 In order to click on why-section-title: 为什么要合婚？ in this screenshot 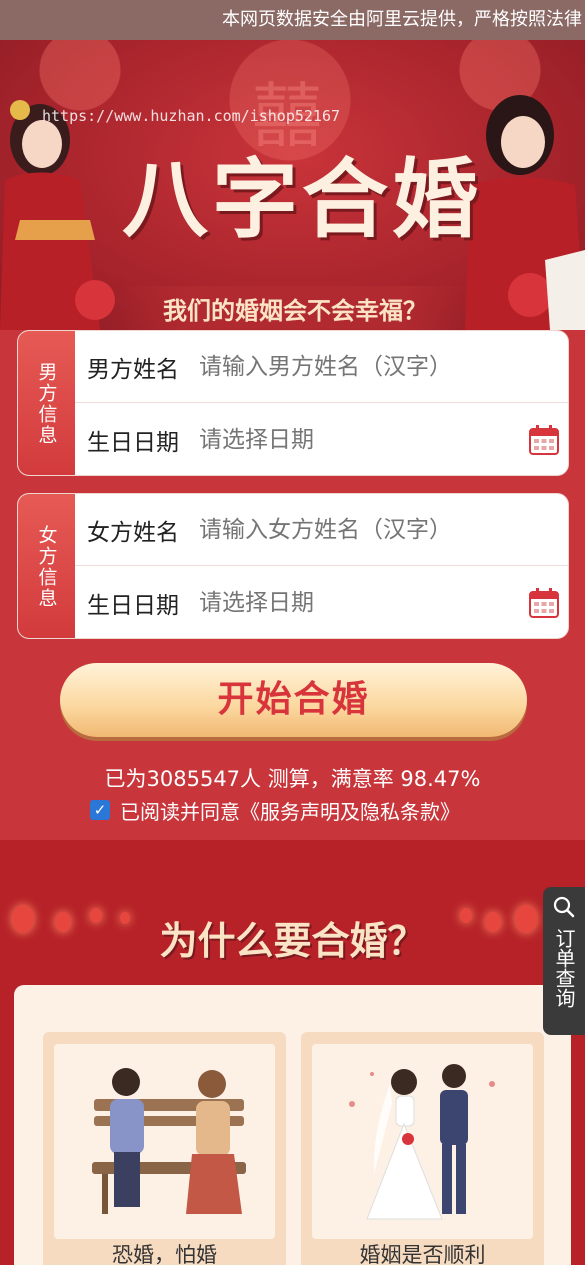, I will do `click(292, 940)`.